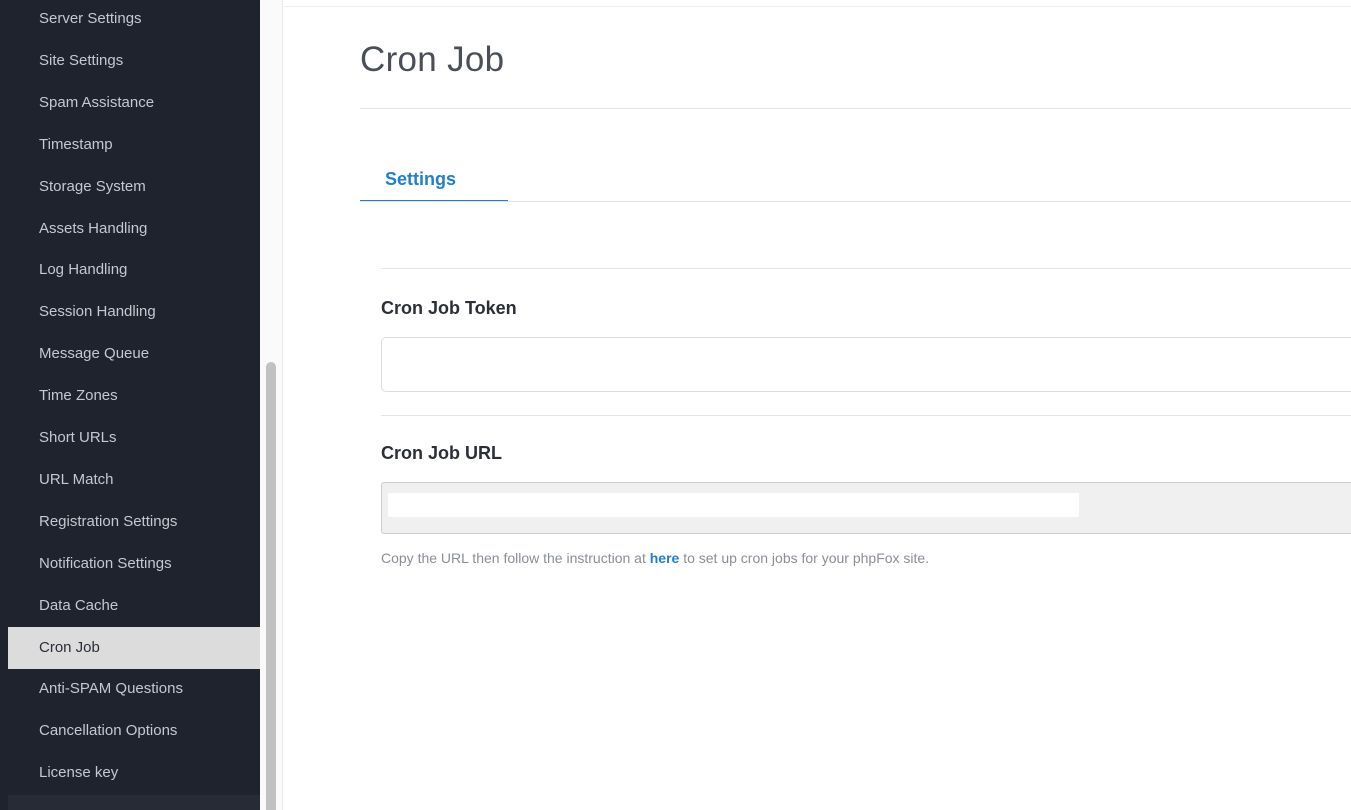 This screenshot has width=1351, height=810. Describe the element at coordinates (83, 270) in the screenshot. I see `sidebar-item-label: Log Handling` at that location.